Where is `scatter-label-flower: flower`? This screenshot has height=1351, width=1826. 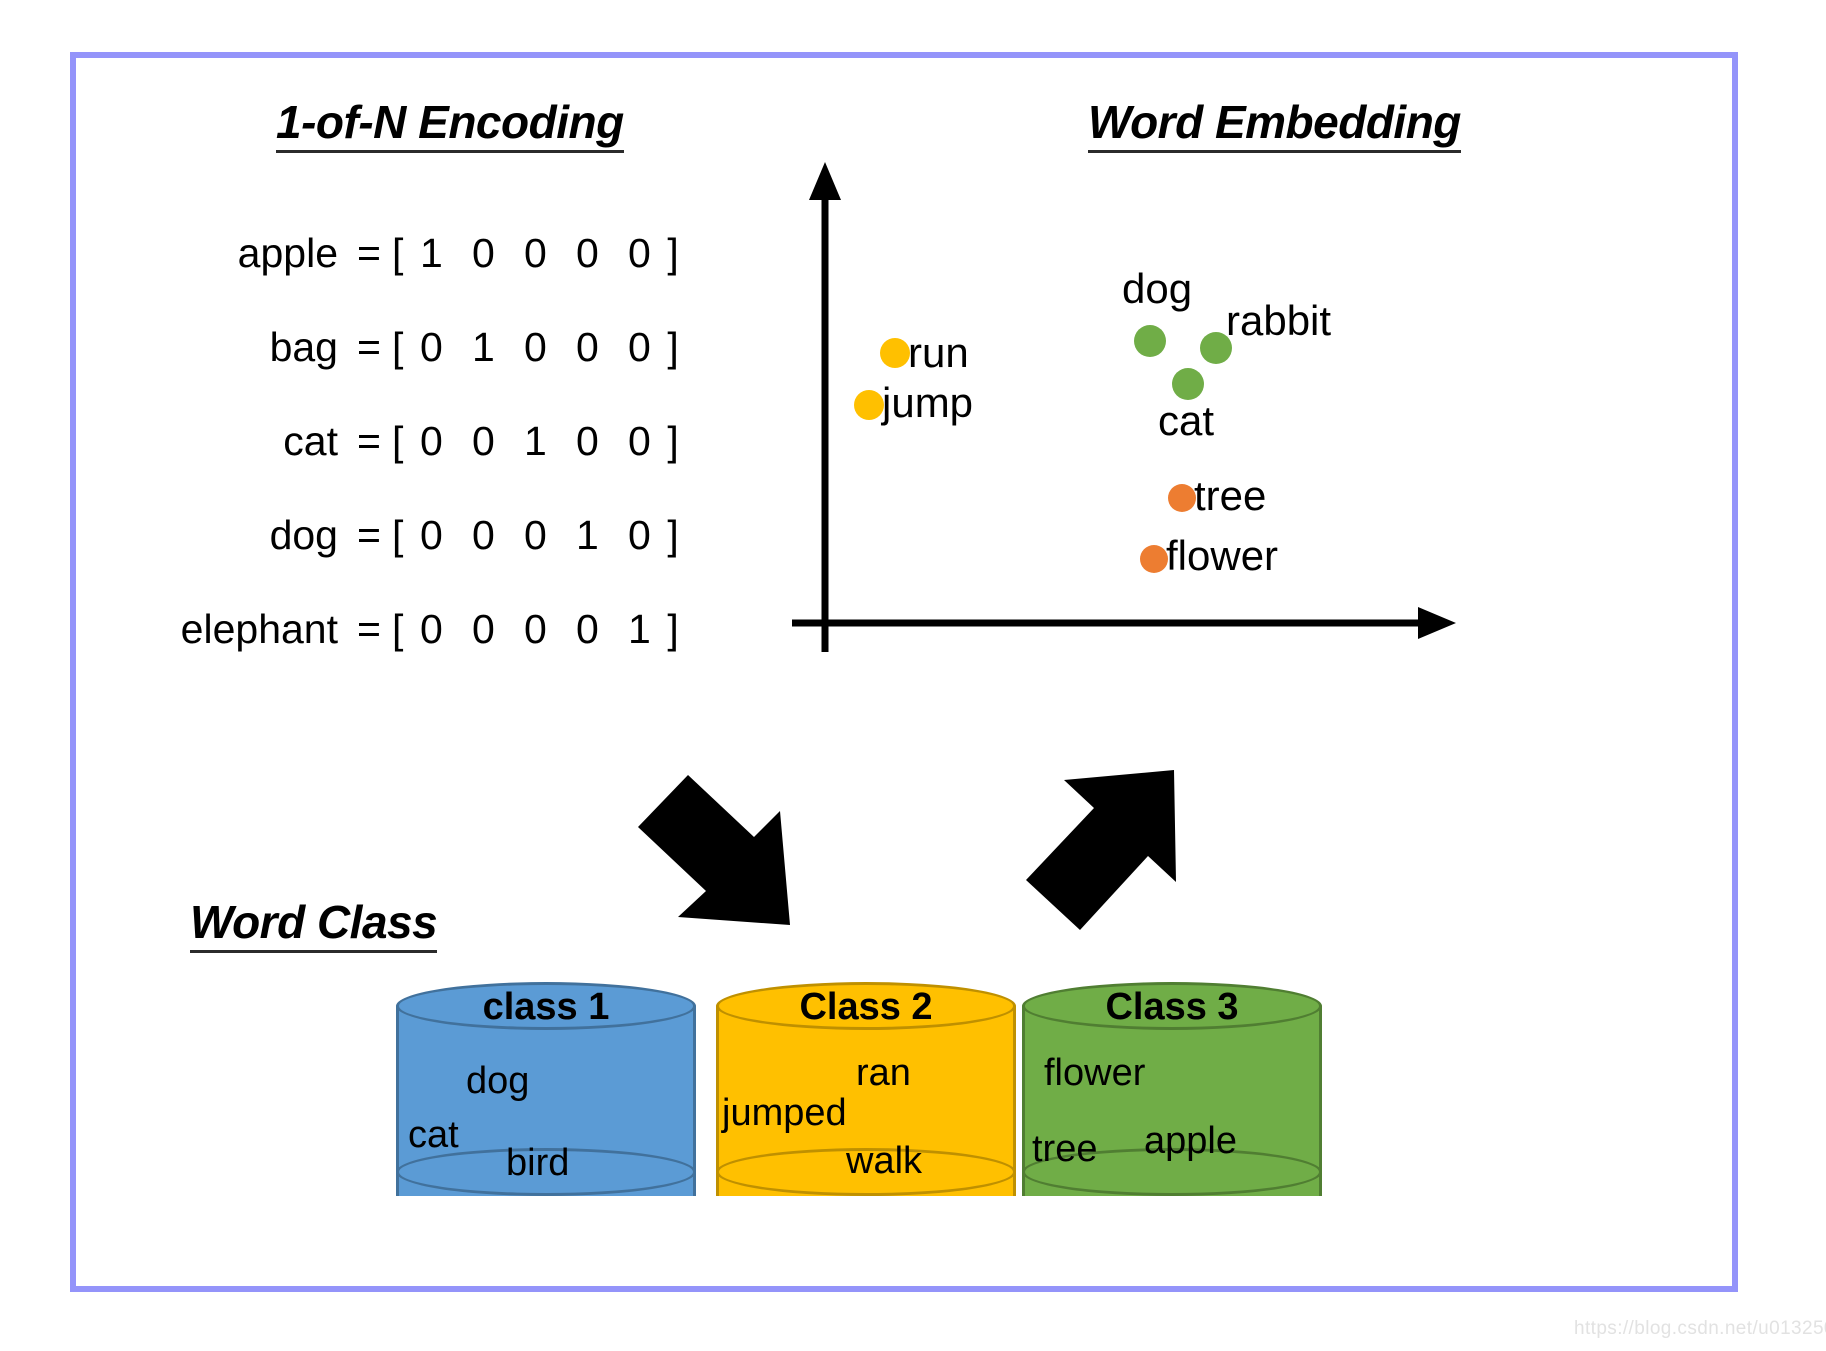 scatter-label-flower: flower is located at coordinates (1222, 555).